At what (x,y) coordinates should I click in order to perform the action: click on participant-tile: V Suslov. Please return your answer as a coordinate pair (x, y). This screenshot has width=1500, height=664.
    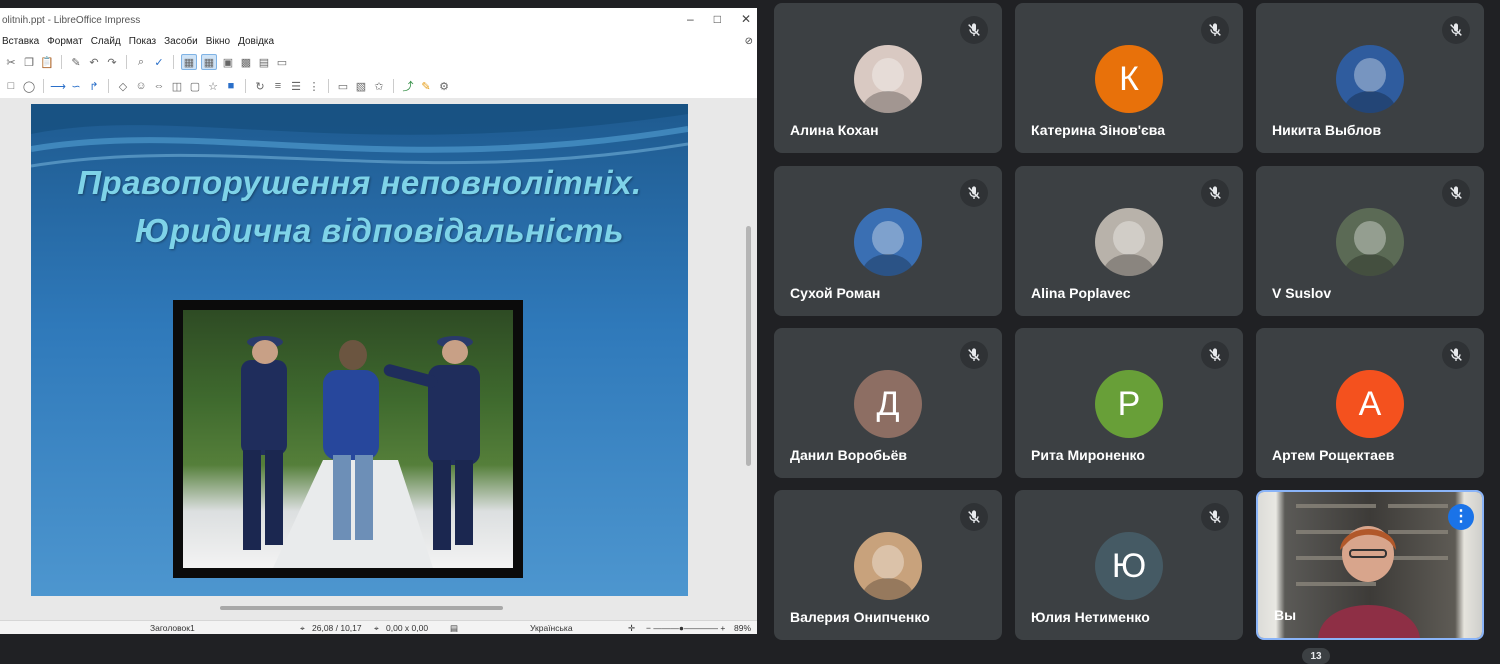
    Looking at the image, I should click on (1370, 241).